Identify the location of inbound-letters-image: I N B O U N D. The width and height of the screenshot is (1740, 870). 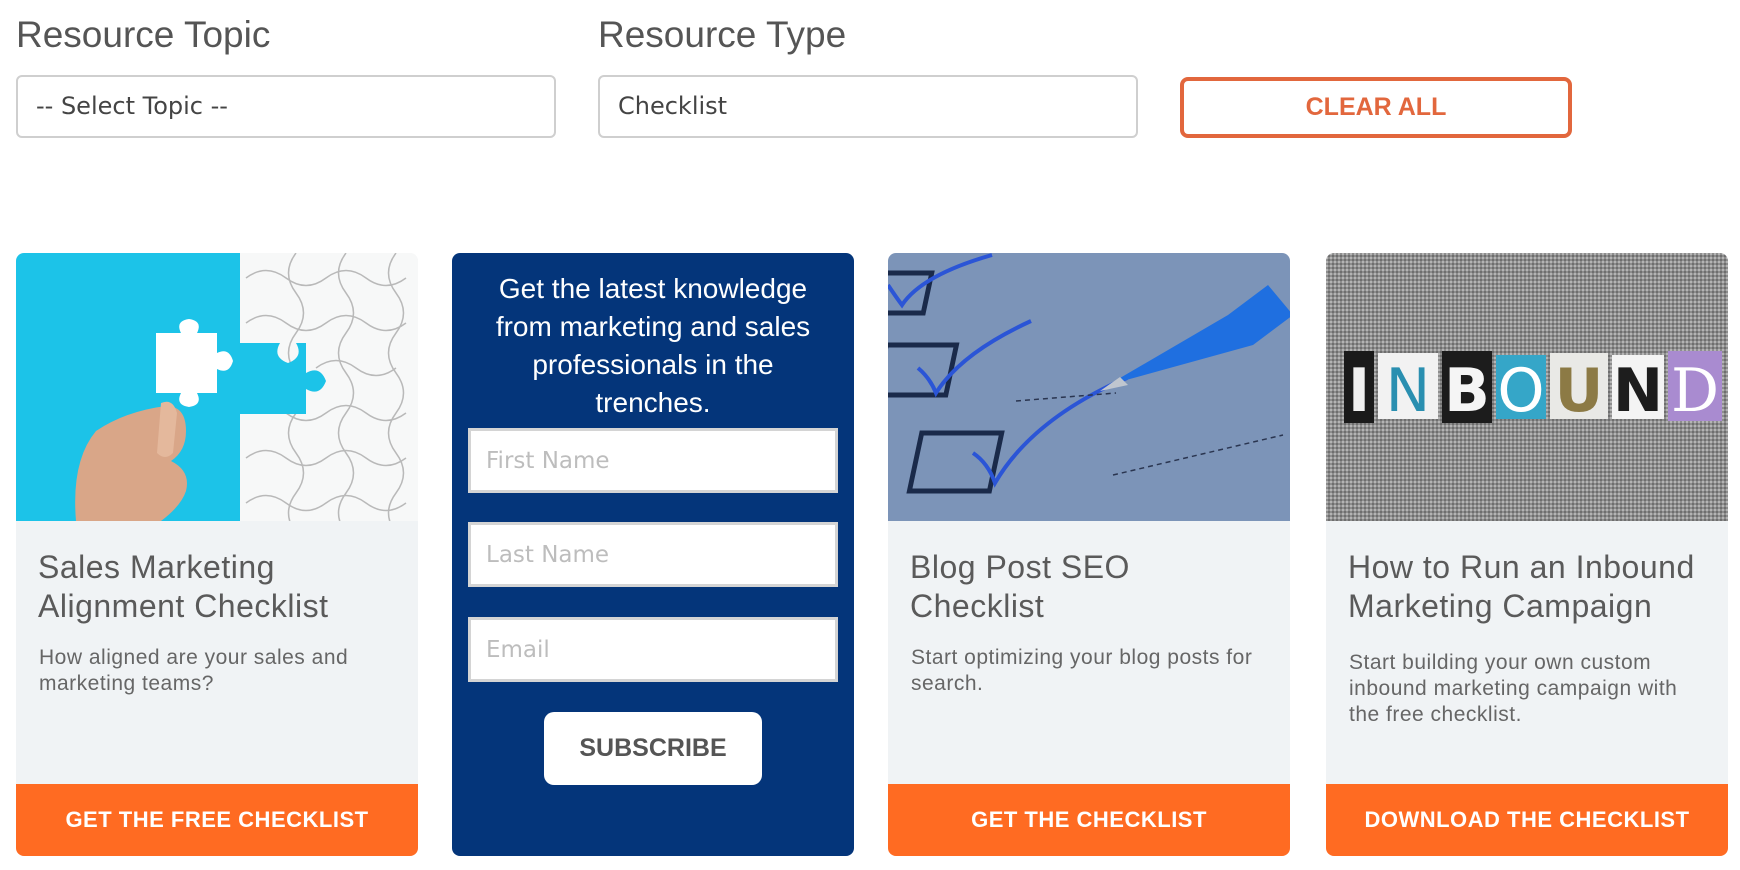
(1527, 387).